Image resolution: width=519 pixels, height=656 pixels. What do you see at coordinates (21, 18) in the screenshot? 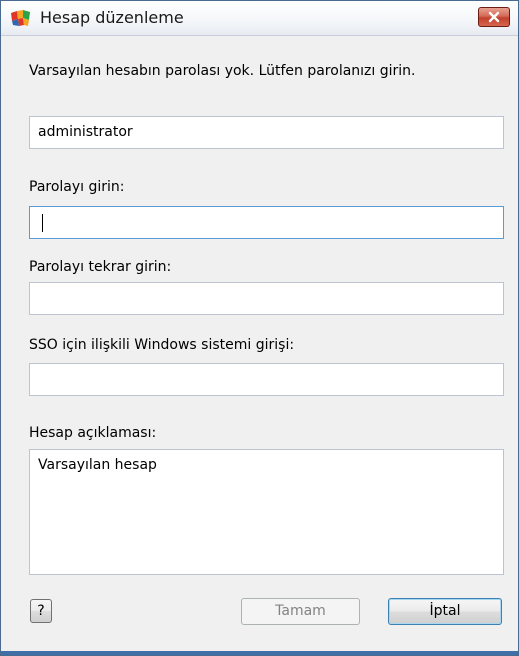
I see `avg-logo-icon` at bounding box center [21, 18].